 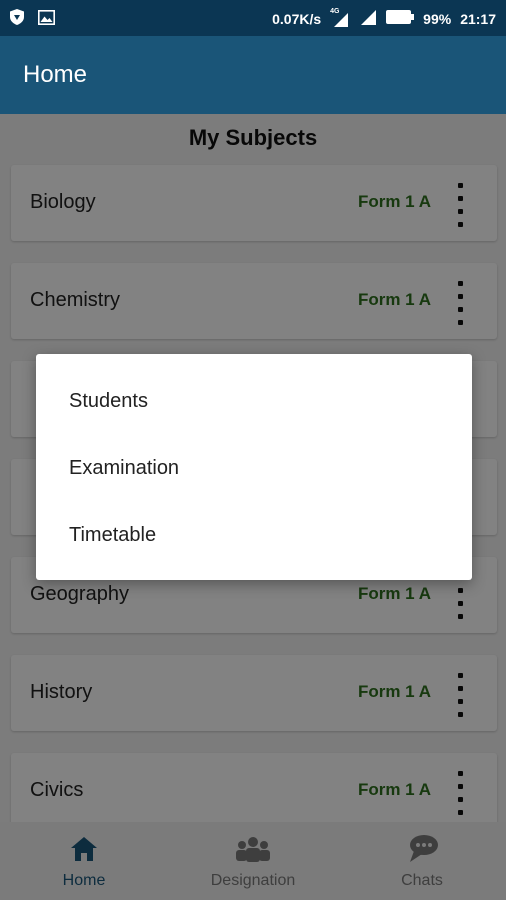 I want to click on menu-item-timetable: Timetable, so click(x=254, y=535).